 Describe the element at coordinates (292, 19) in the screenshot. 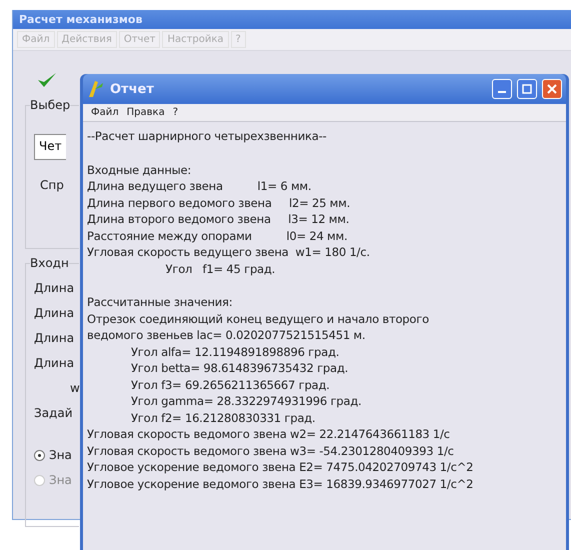

I see `window-title: Расчет механизмов` at that location.